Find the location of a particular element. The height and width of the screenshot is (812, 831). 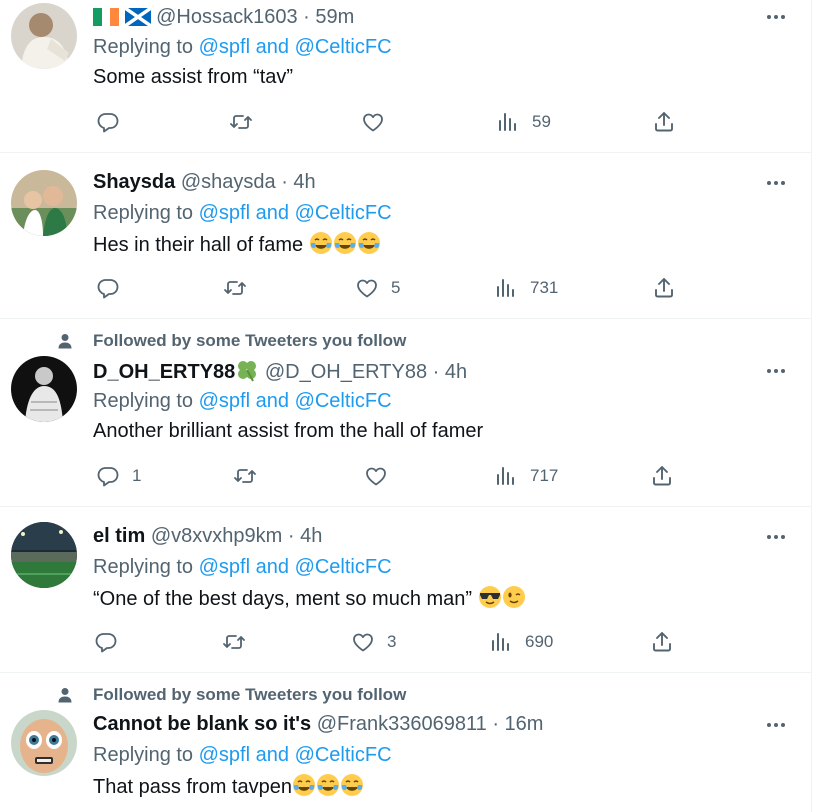

display-name: Cannot be blank so it's is located at coordinates (202, 724).